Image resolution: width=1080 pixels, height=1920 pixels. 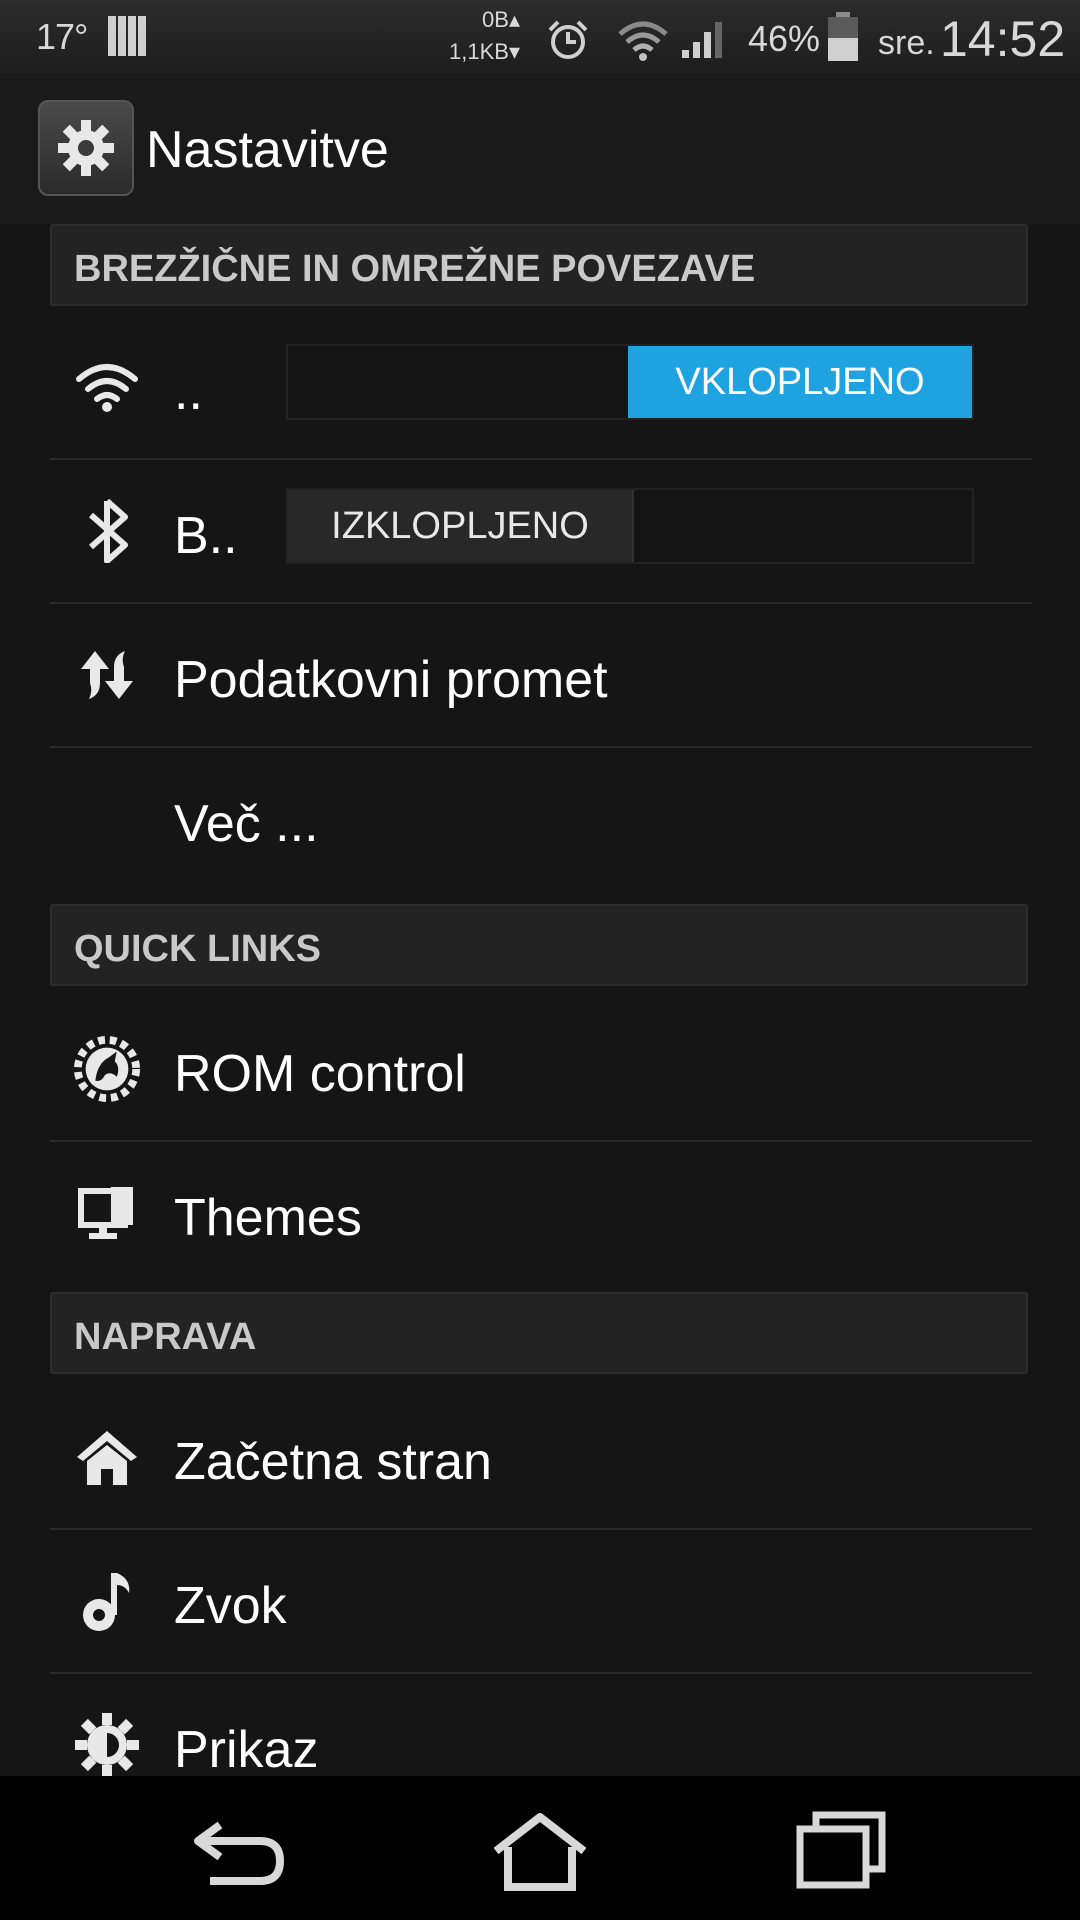 I want to click on themes-row: Themes, so click(x=541, y=1214).